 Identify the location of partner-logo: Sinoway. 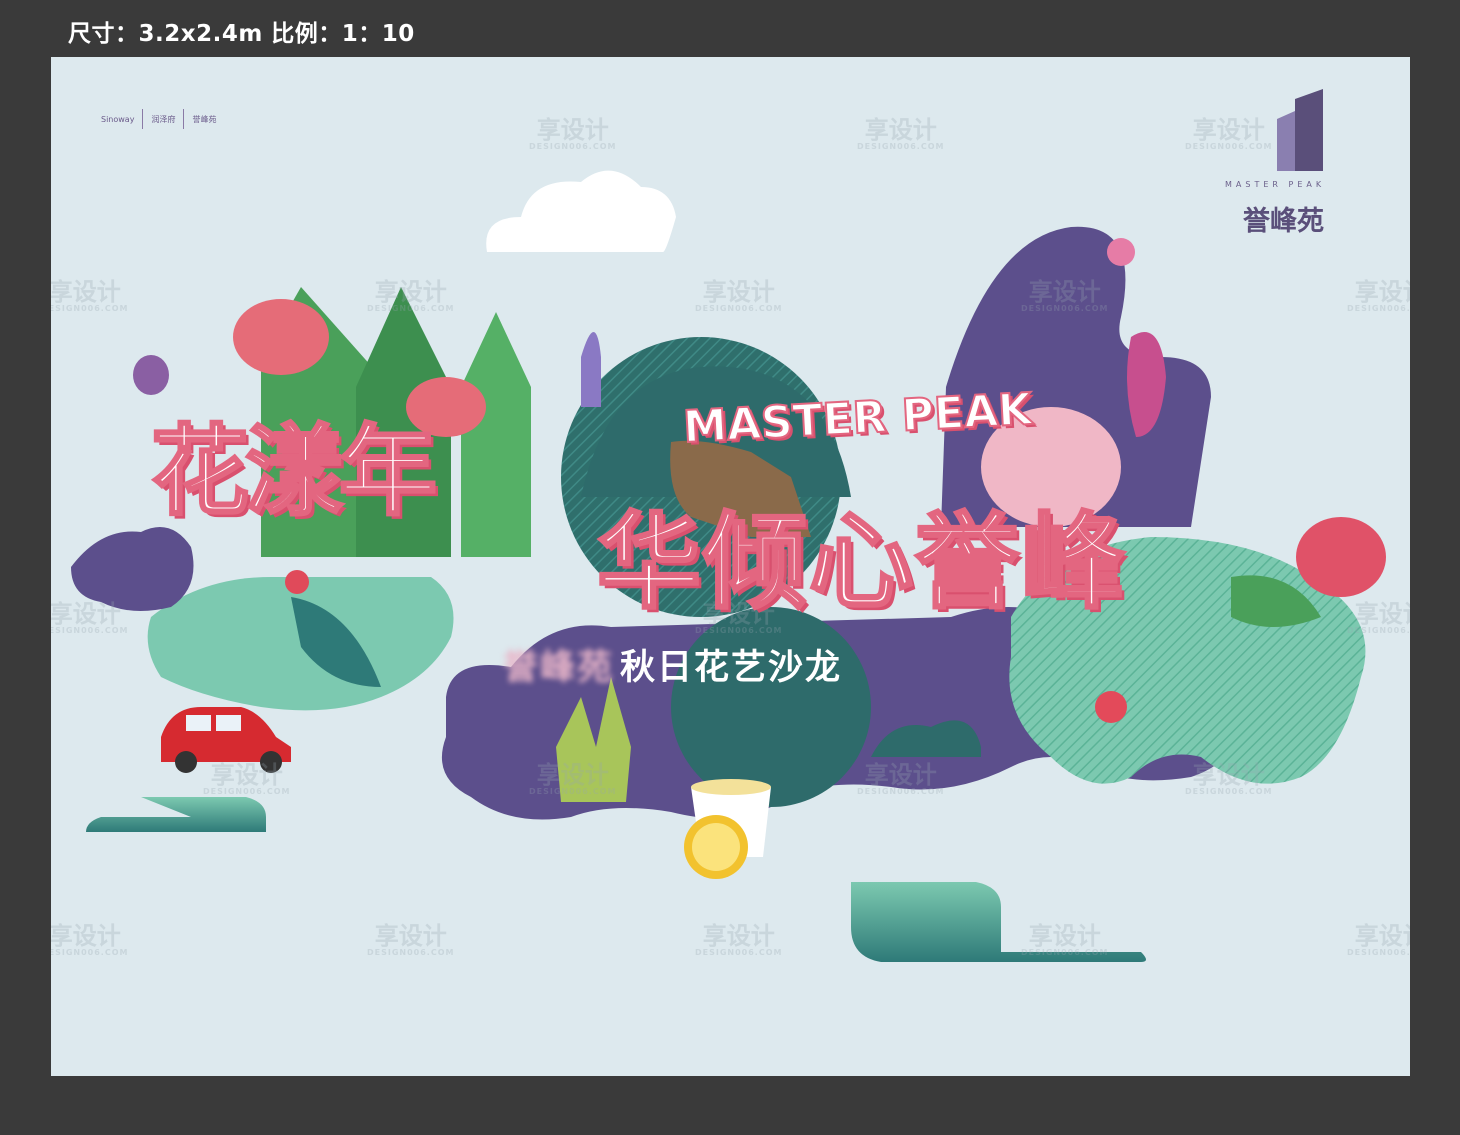
(118, 119).